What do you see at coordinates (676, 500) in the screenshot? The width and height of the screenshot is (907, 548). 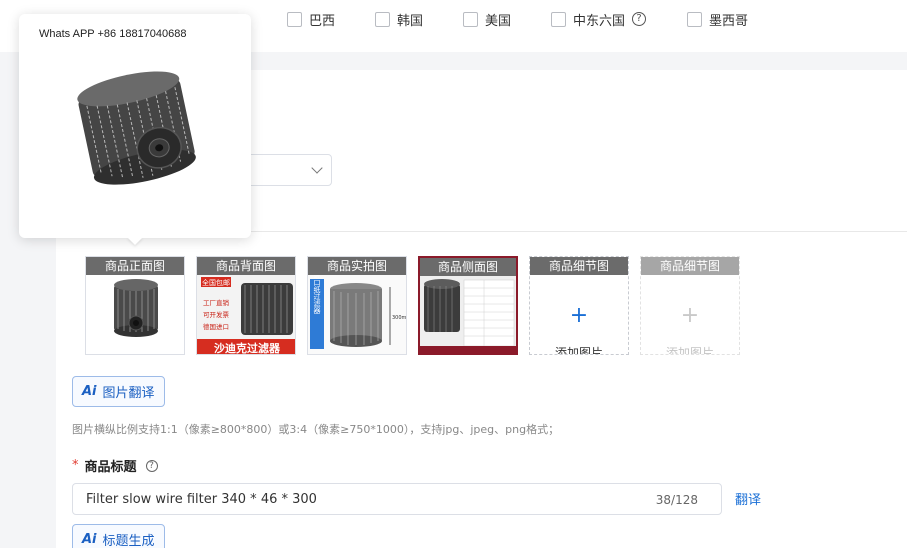 I see `char-count: 38/128` at bounding box center [676, 500].